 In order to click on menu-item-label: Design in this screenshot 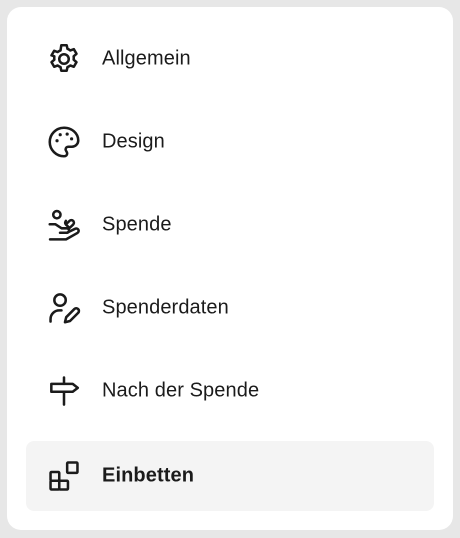, I will do `click(133, 141)`.